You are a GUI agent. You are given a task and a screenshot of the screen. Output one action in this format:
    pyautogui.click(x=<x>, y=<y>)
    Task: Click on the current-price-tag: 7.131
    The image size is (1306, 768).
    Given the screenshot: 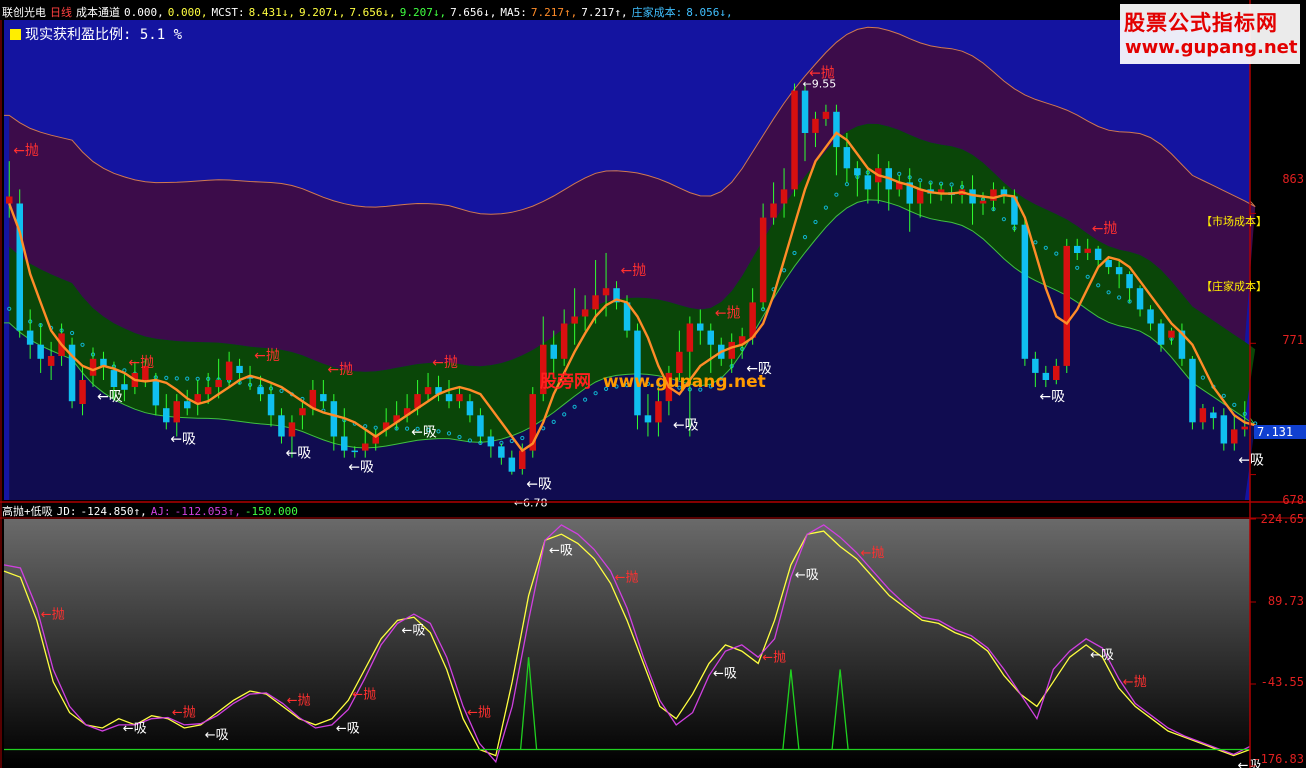 What is the action you would take?
    pyautogui.click(x=1280, y=432)
    